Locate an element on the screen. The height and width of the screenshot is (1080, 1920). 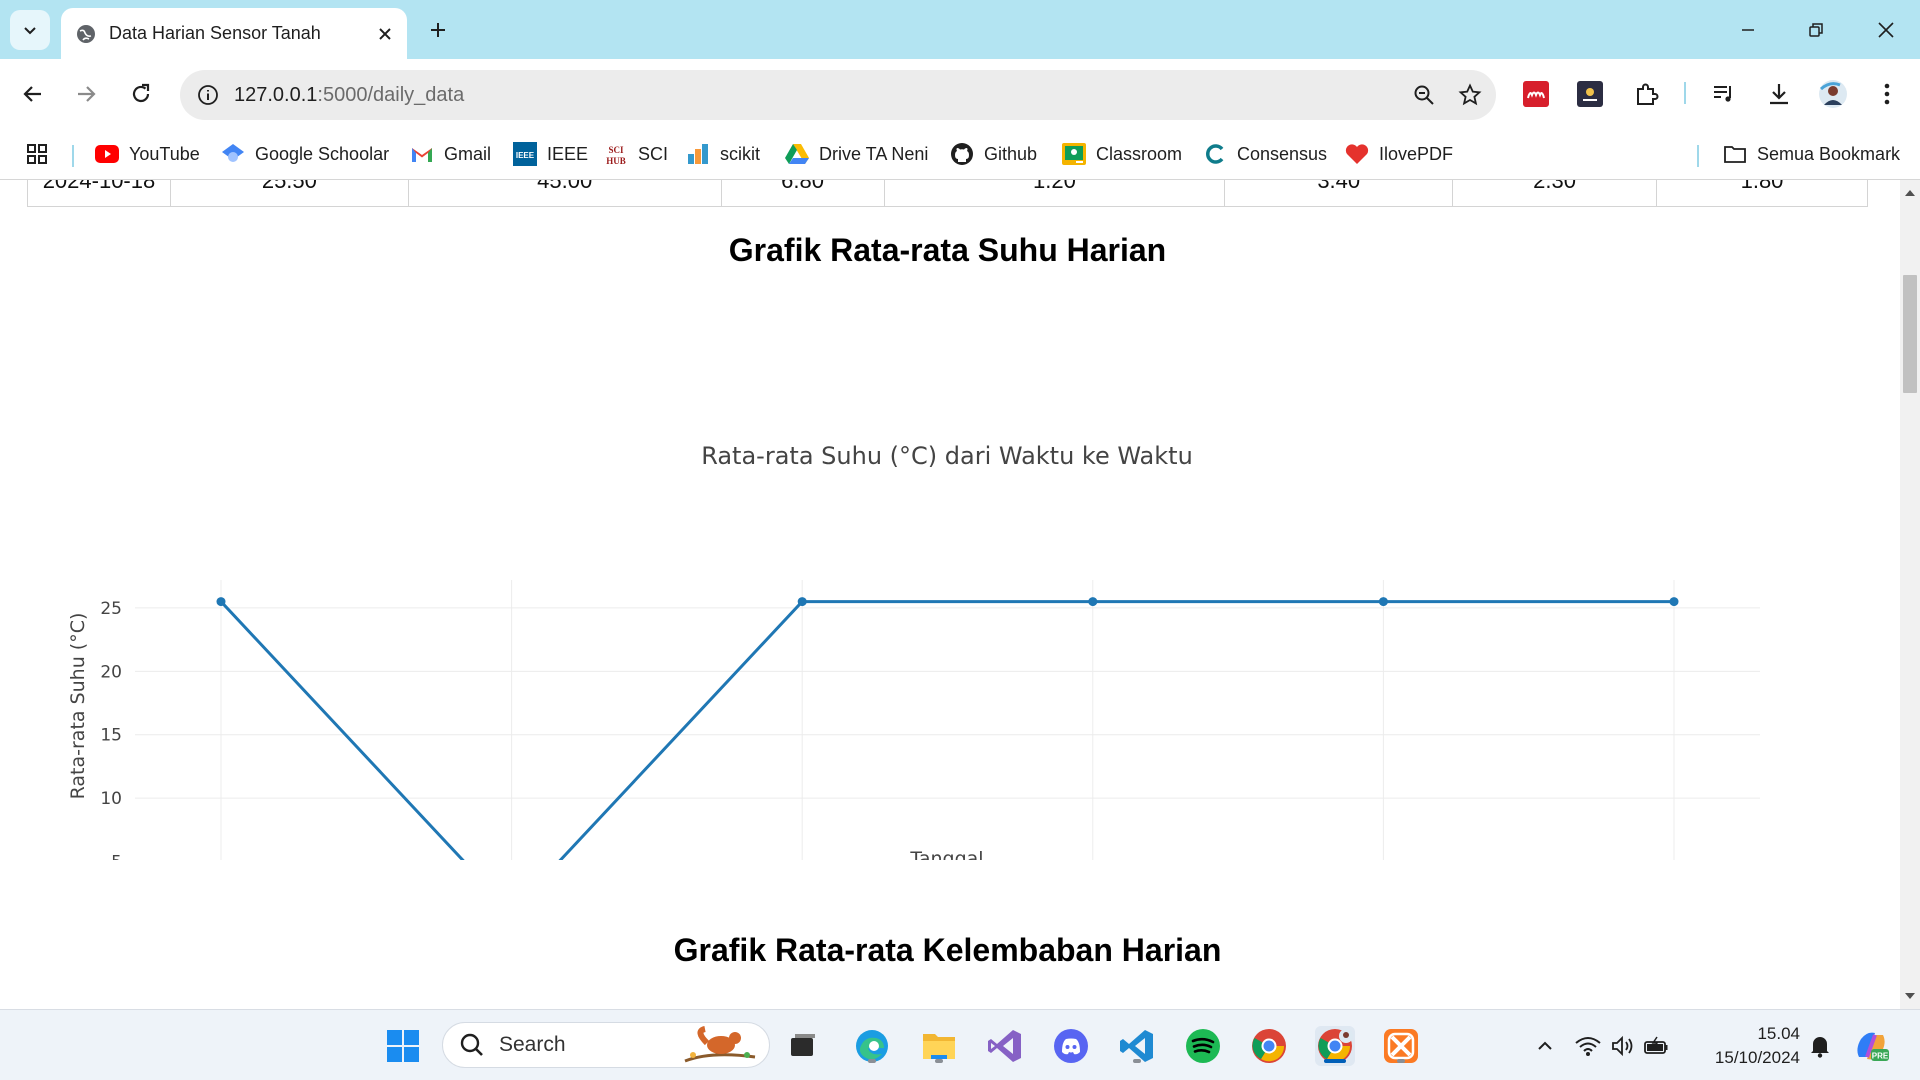
close-tab-icon is located at coordinates (385, 34).